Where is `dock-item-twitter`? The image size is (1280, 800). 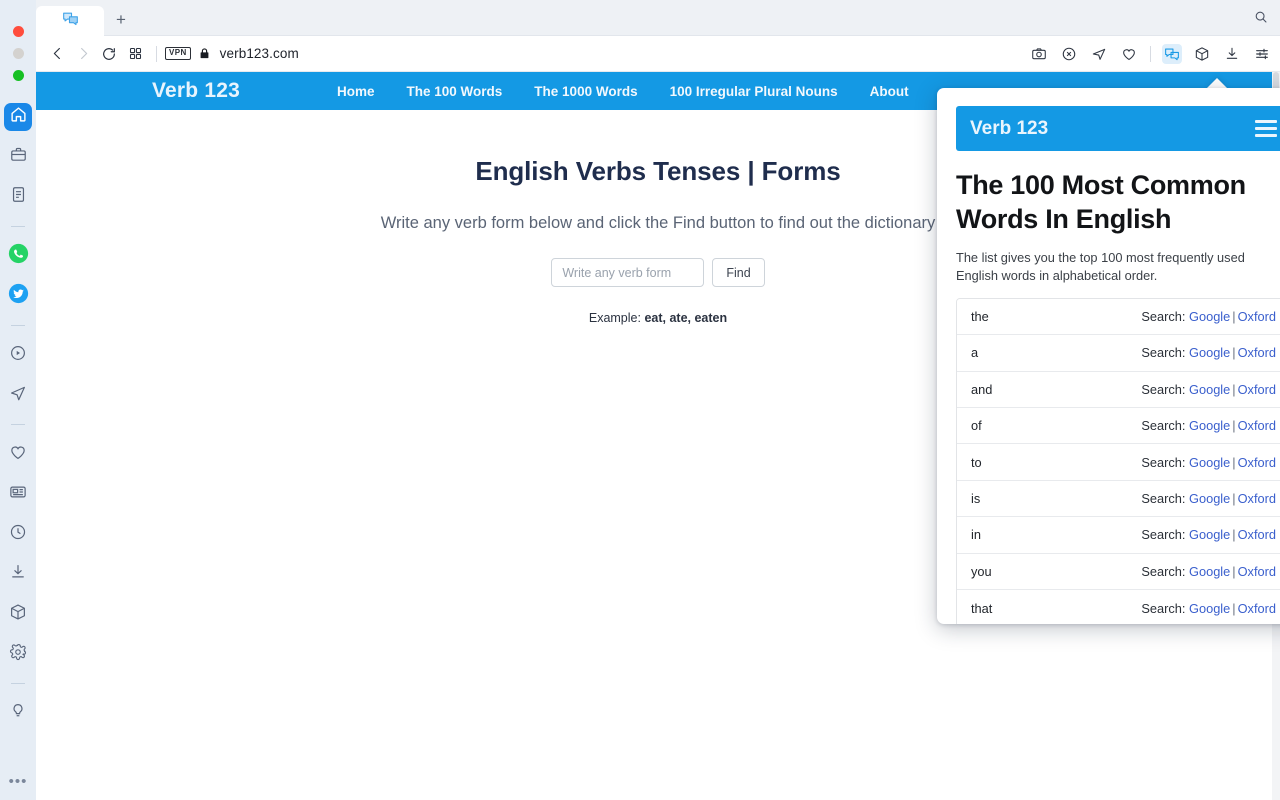 dock-item-twitter is located at coordinates (18, 296).